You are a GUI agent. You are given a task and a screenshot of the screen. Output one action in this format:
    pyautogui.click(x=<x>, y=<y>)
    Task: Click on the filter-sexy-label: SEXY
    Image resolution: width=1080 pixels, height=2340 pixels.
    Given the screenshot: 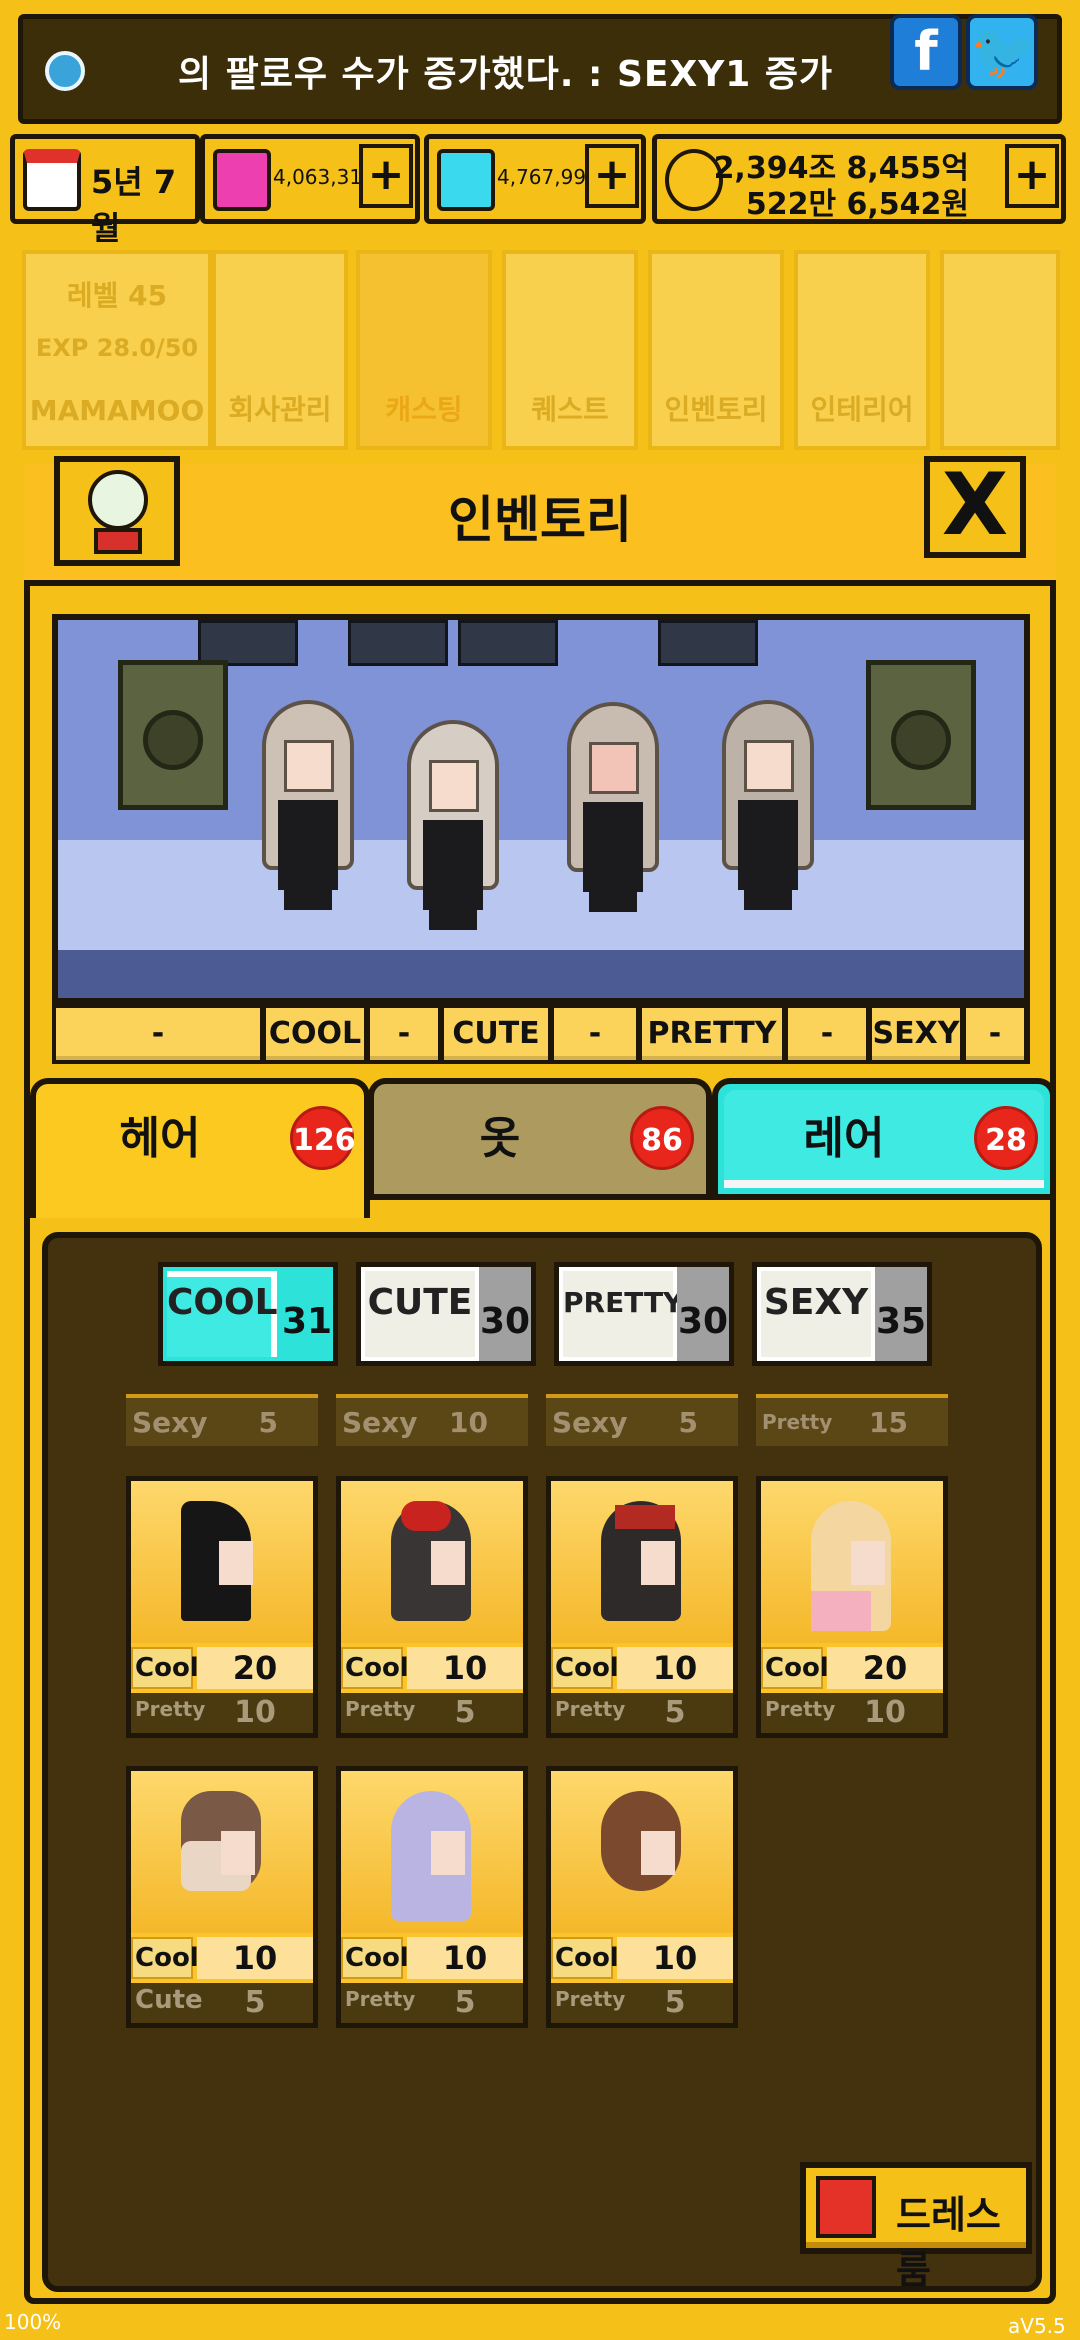 What is the action you would take?
    pyautogui.click(x=816, y=1314)
    